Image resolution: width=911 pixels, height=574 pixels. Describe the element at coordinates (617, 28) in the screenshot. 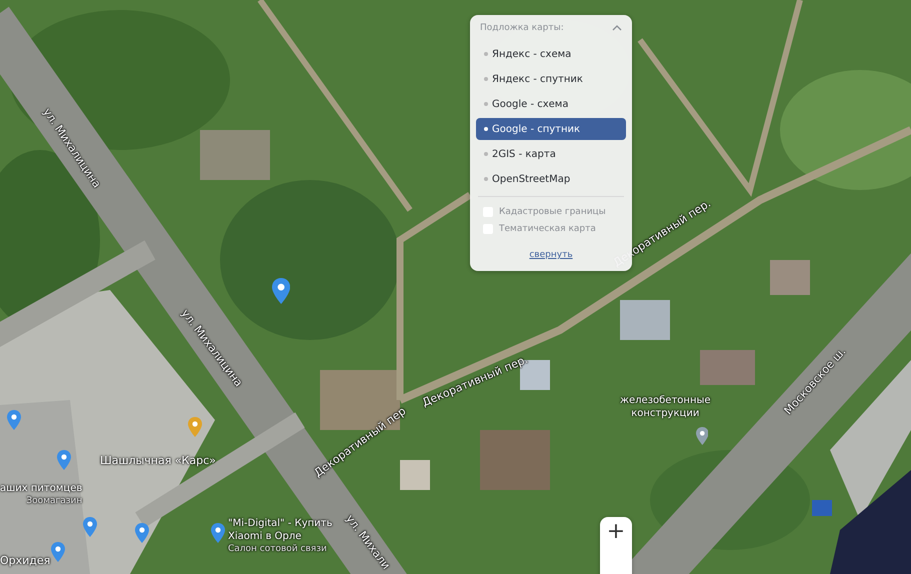

I see `chevron-up-icon` at that location.